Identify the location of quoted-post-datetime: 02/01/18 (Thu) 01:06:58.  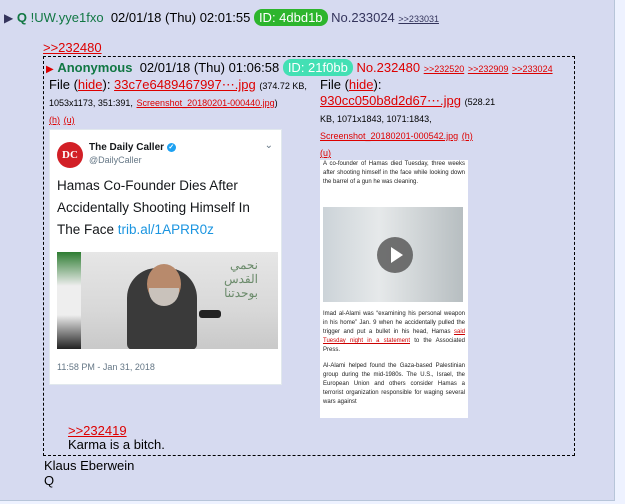
(209, 67).